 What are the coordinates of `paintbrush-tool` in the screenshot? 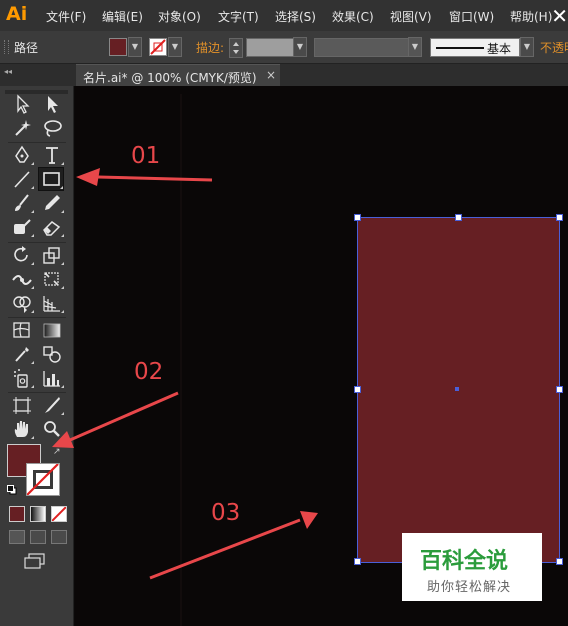 It's located at (22, 203).